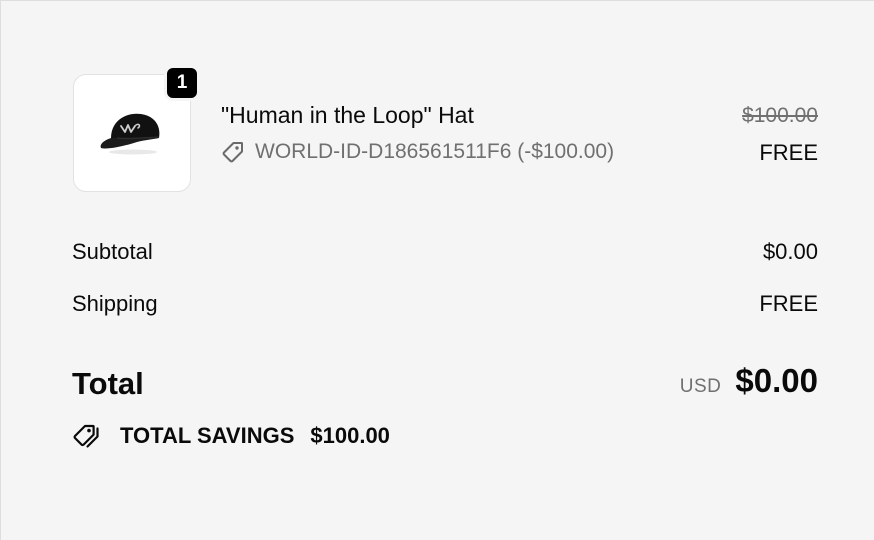 The height and width of the screenshot is (540, 874). What do you see at coordinates (445, 304) in the screenshot?
I see `shipping-row: Shipping FREE` at bounding box center [445, 304].